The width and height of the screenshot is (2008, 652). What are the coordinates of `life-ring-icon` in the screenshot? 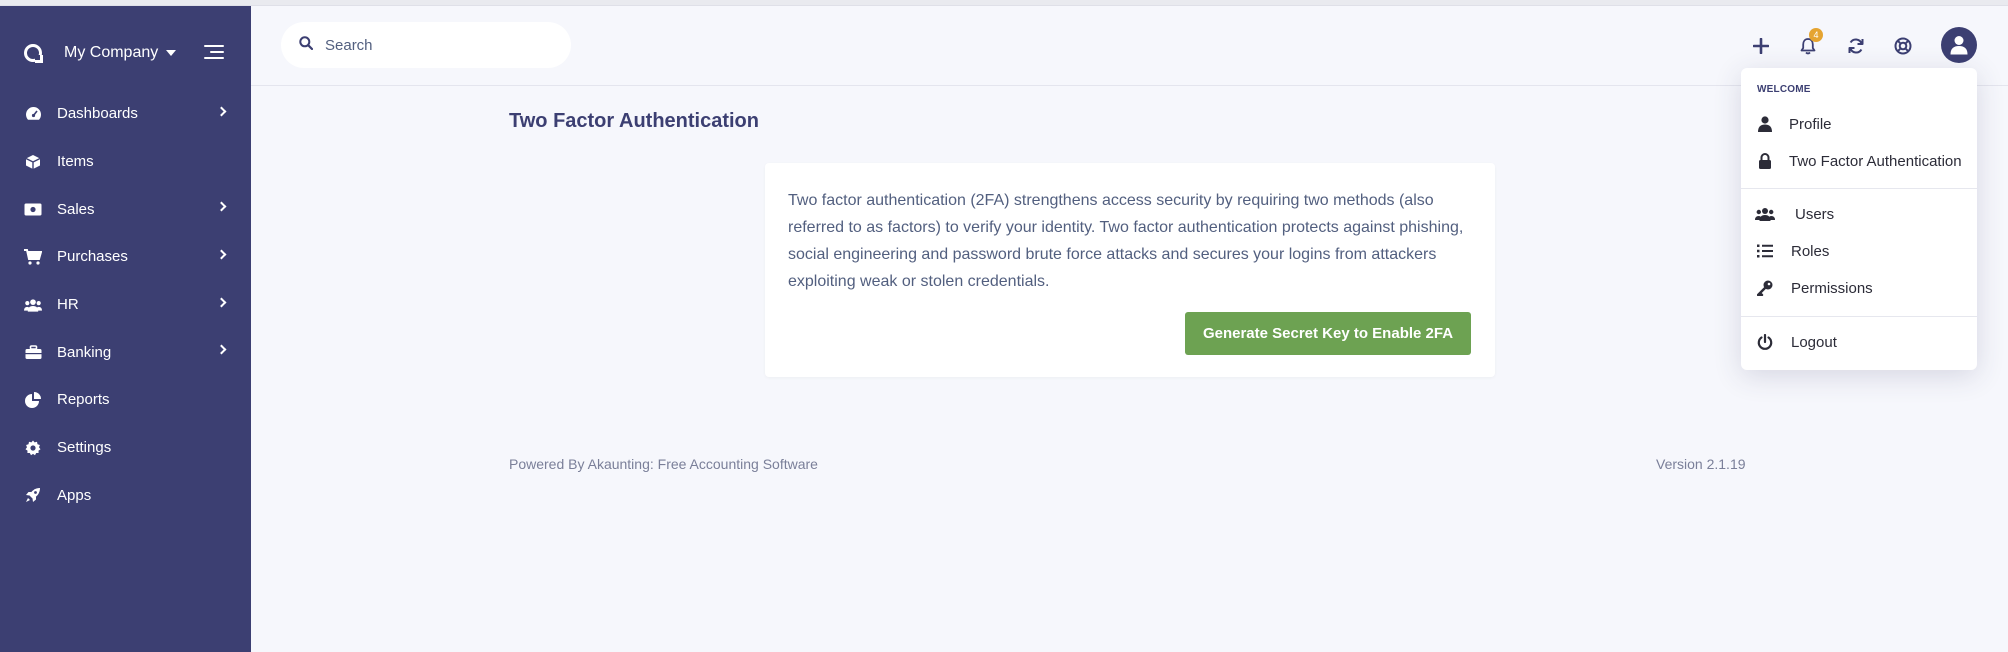 It's located at (1903, 46).